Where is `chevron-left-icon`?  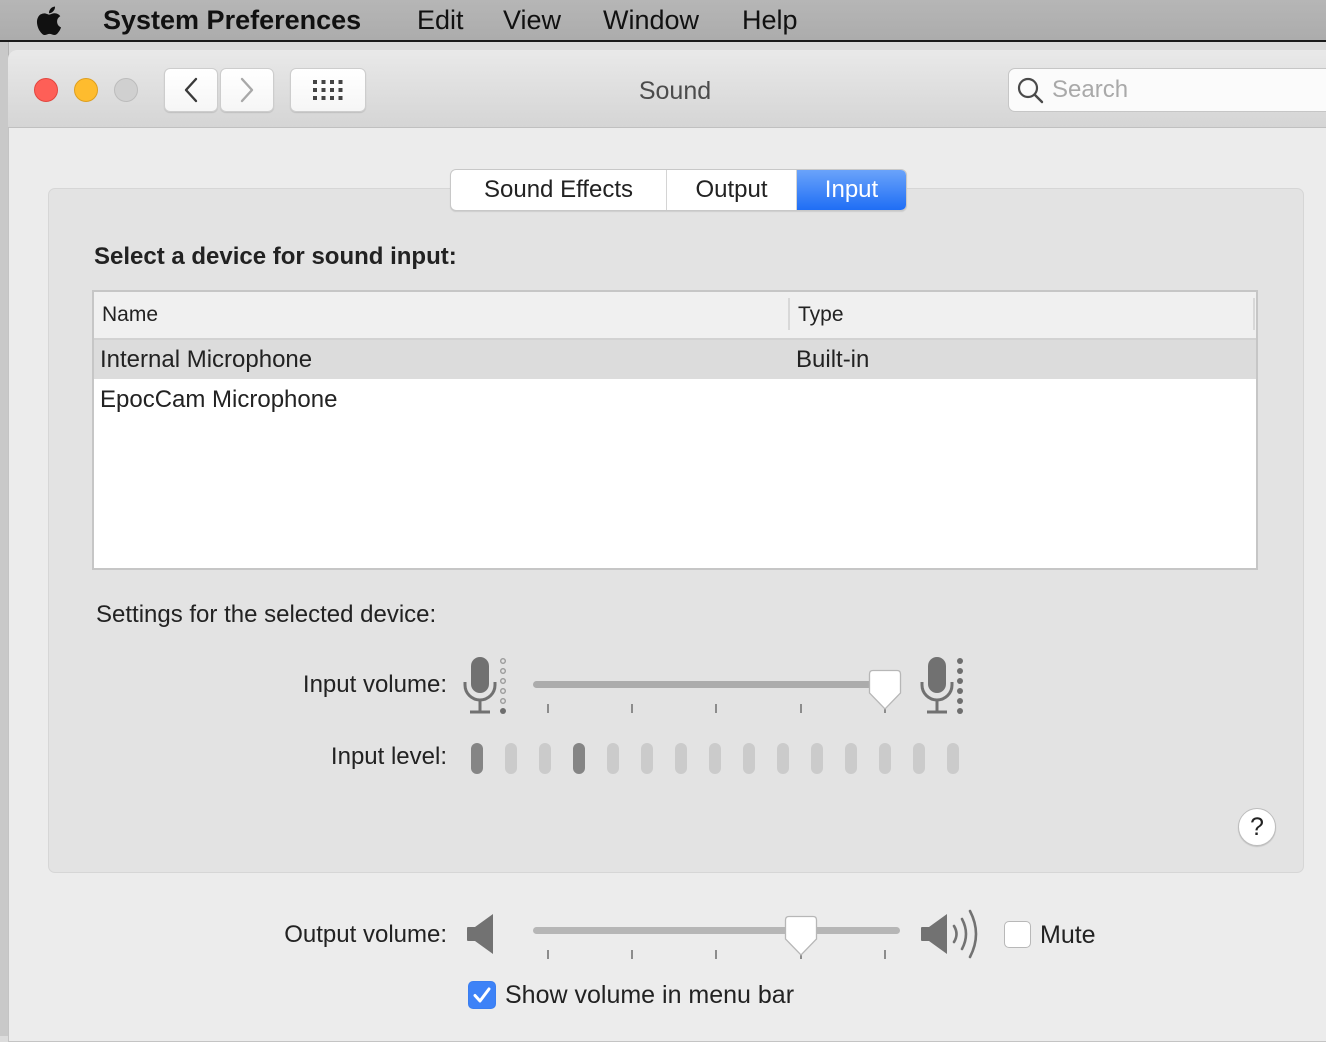
chevron-left-icon is located at coordinates (191, 90).